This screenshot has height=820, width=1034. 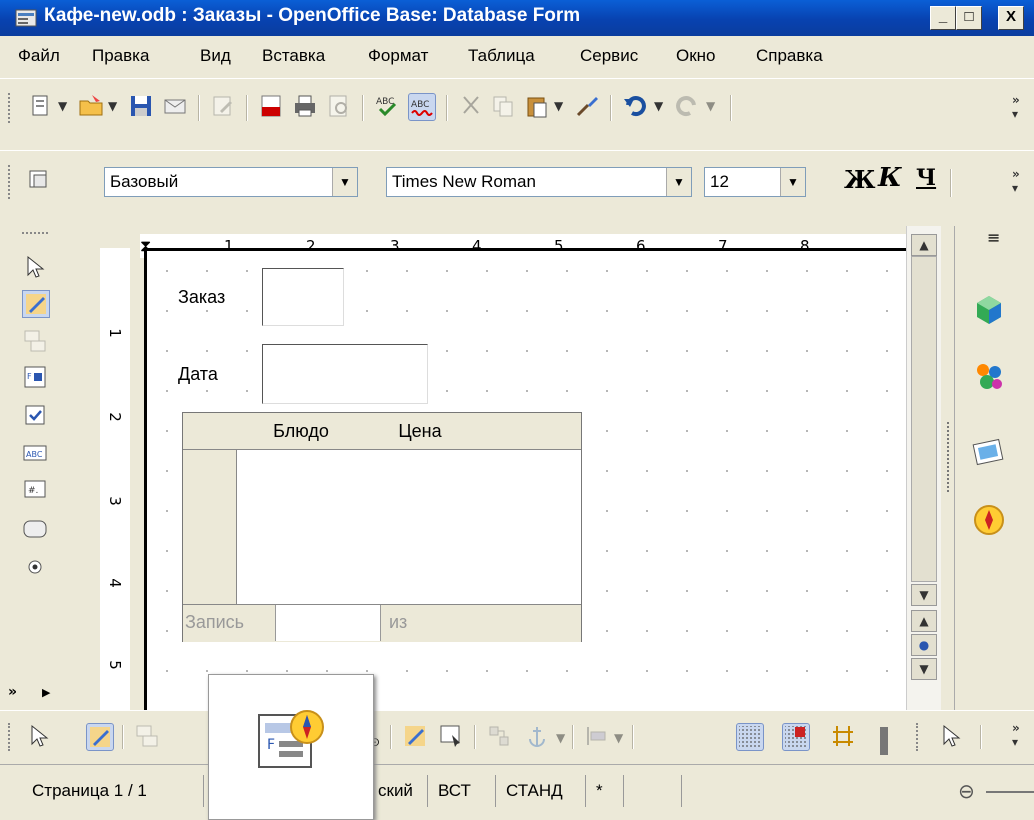 I want to click on zoom-slider, so click(x=1010, y=792).